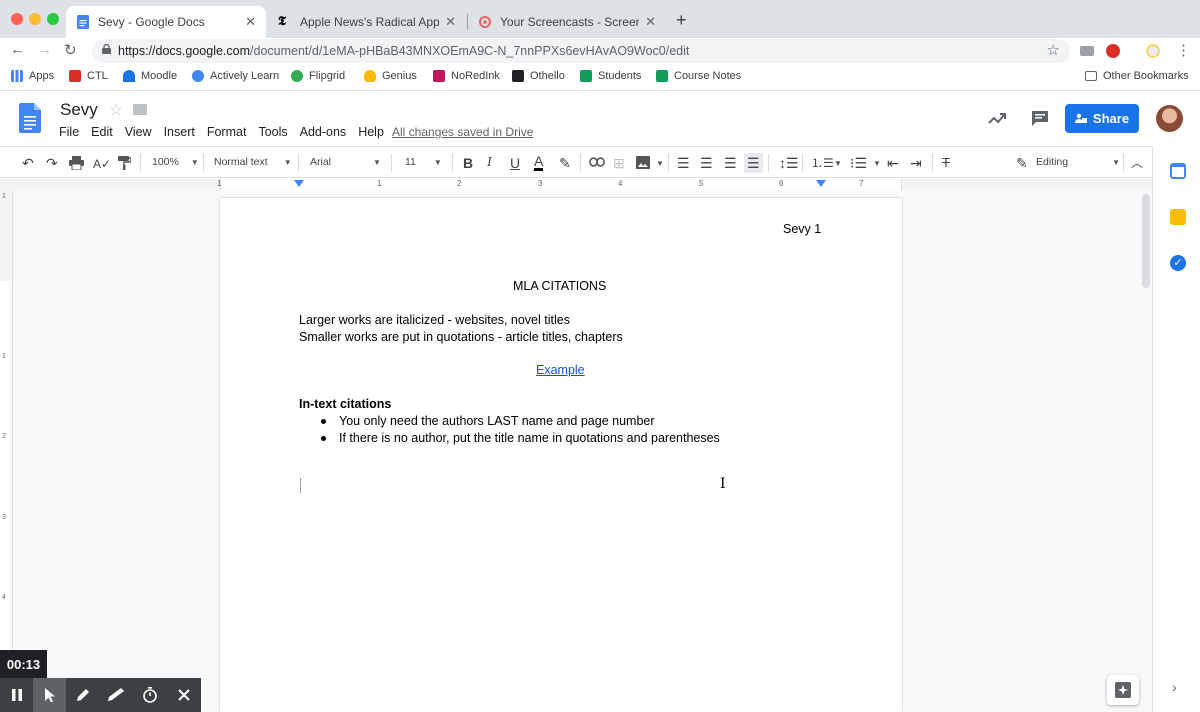 The height and width of the screenshot is (712, 1200). I want to click on activity-trend-icon, so click(997, 118).